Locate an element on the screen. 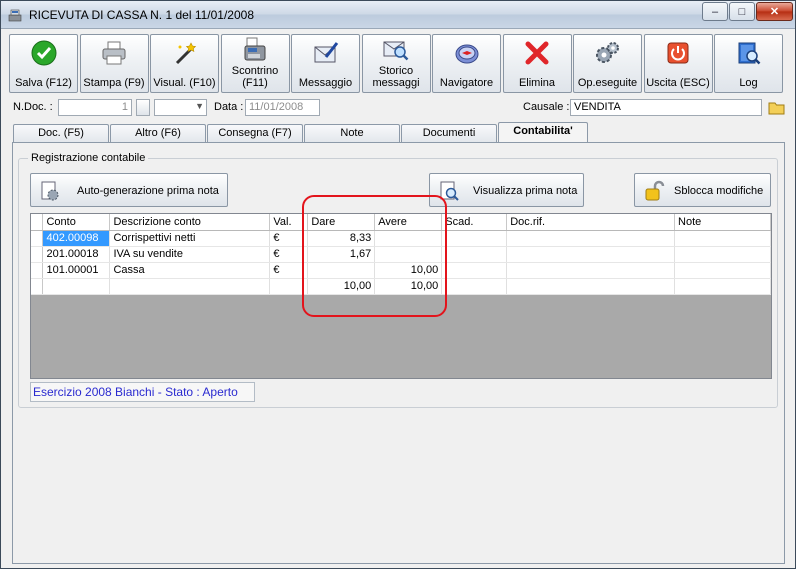  sblocca-modifiche-button: Sblocca modifiche is located at coordinates (702, 190).